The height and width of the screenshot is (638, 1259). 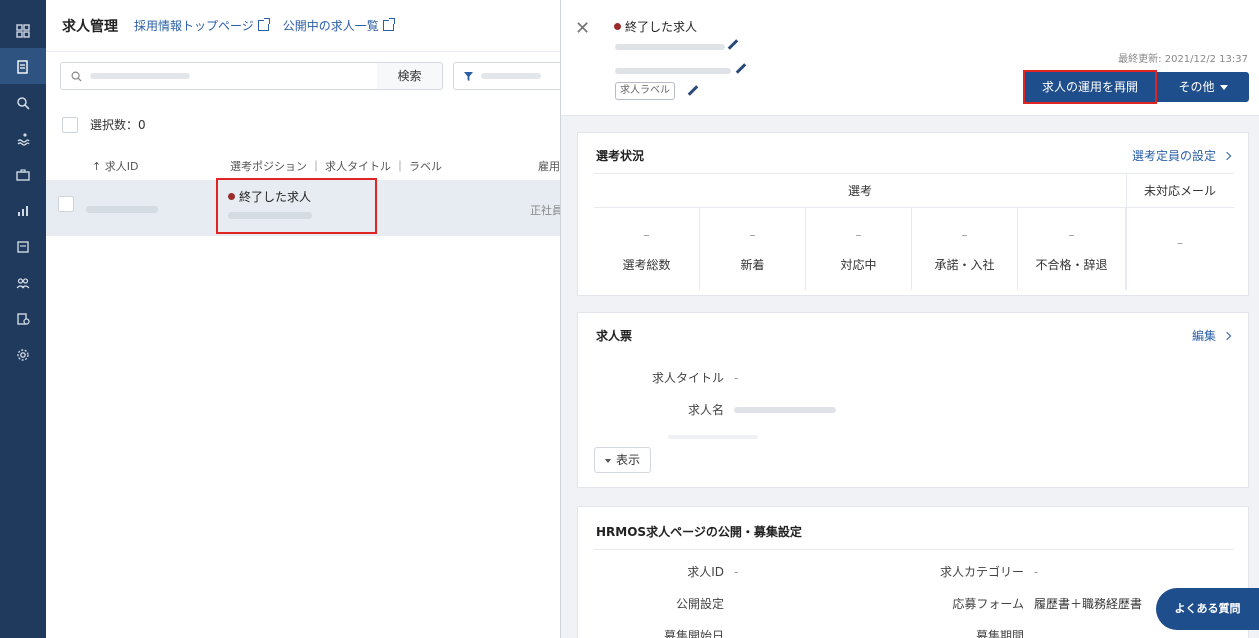 What do you see at coordinates (661, 27) in the screenshot?
I see `detail-status-label: 終了した求人` at bounding box center [661, 27].